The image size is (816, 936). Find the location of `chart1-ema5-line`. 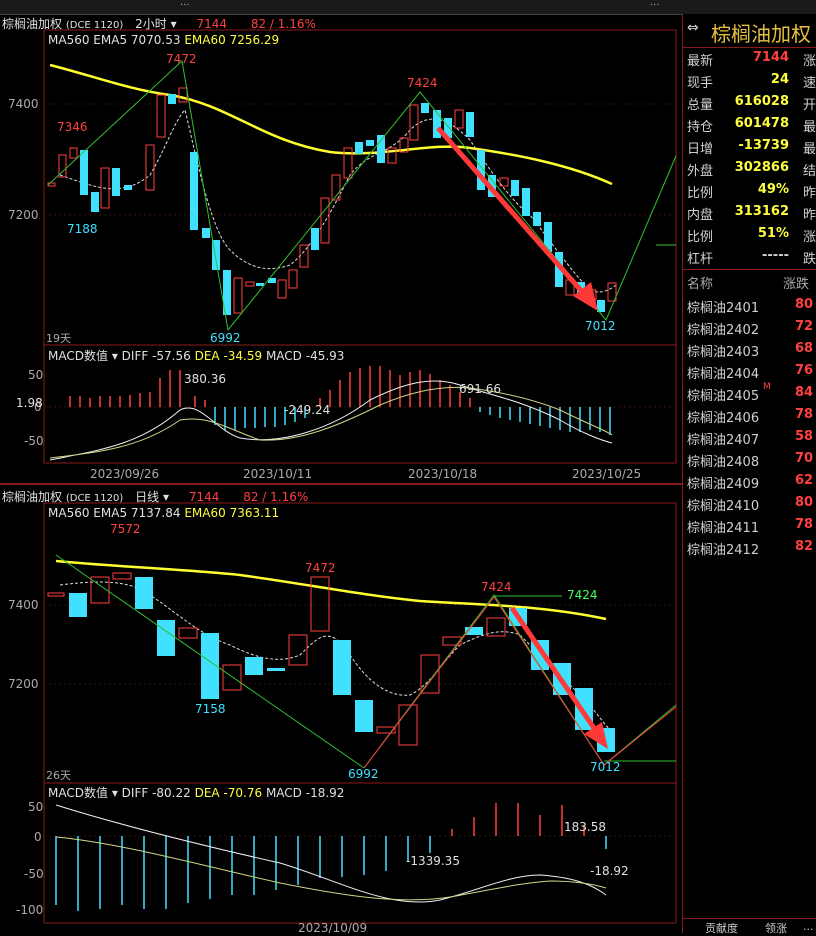

chart1-ema5-line is located at coordinates (338, 201).